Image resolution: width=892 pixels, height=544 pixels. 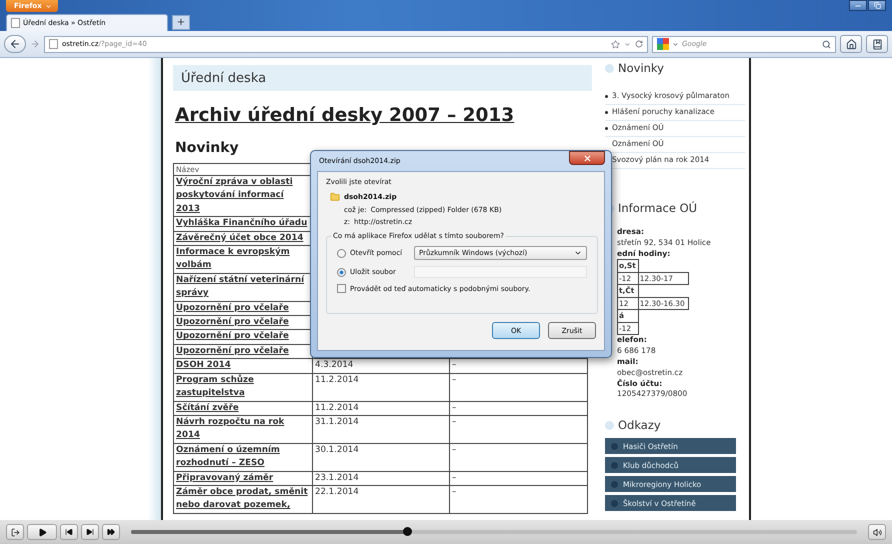 What do you see at coordinates (337, 477) in the screenshot?
I see `date-text: 23.1.2014` at bounding box center [337, 477].